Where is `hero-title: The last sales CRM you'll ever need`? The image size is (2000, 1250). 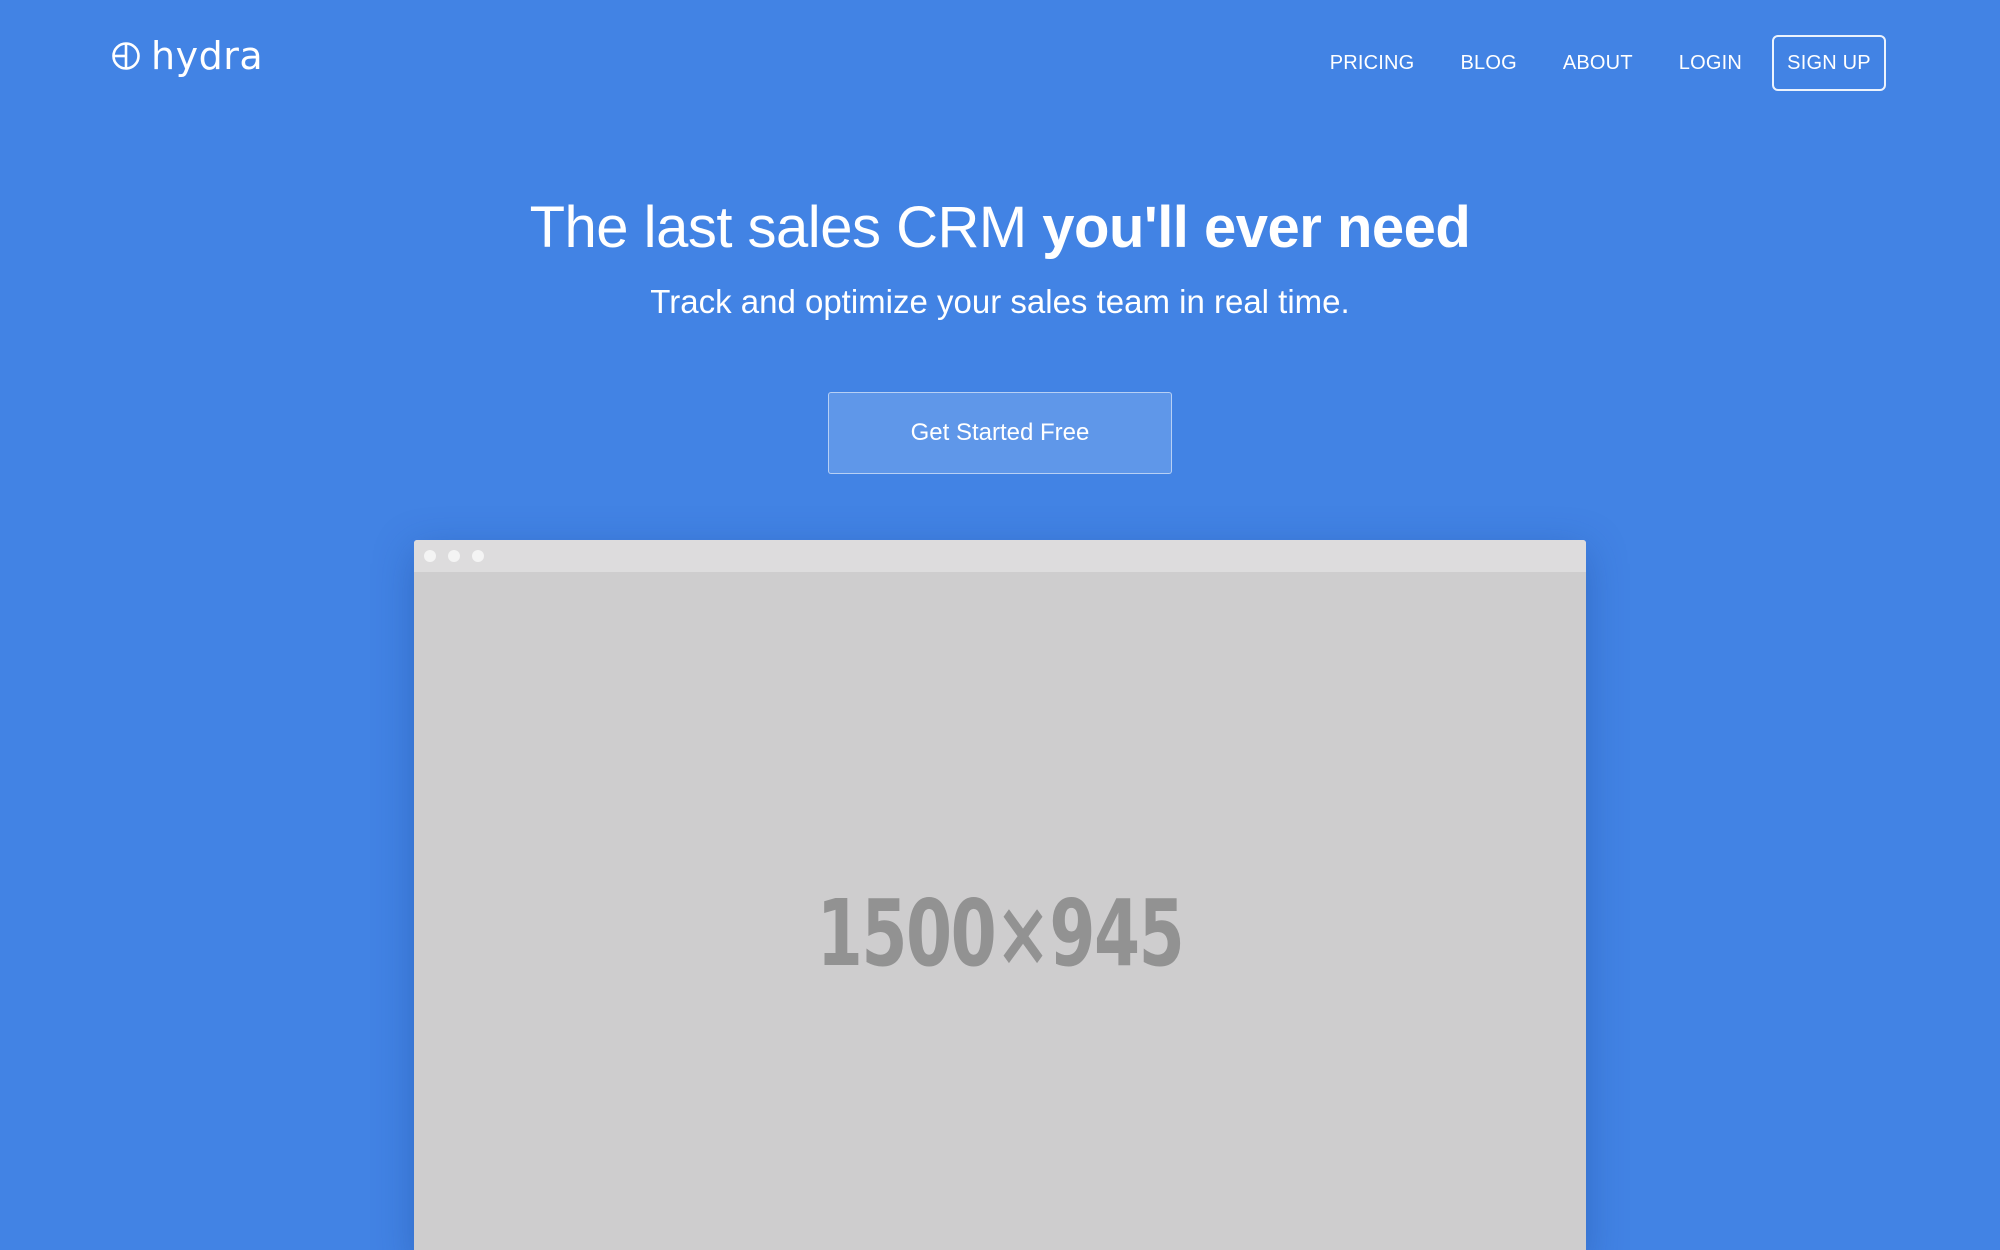
hero-title: The last sales CRM you'll ever need is located at coordinates (1000, 228).